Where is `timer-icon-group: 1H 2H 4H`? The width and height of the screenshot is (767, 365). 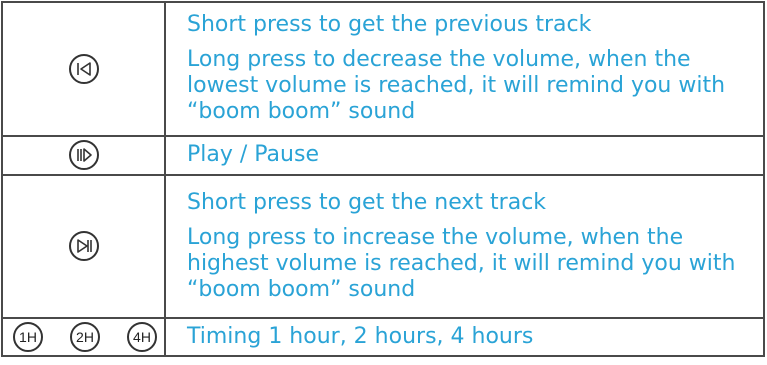 timer-icon-group: 1H 2H 4H is located at coordinates (83, 336).